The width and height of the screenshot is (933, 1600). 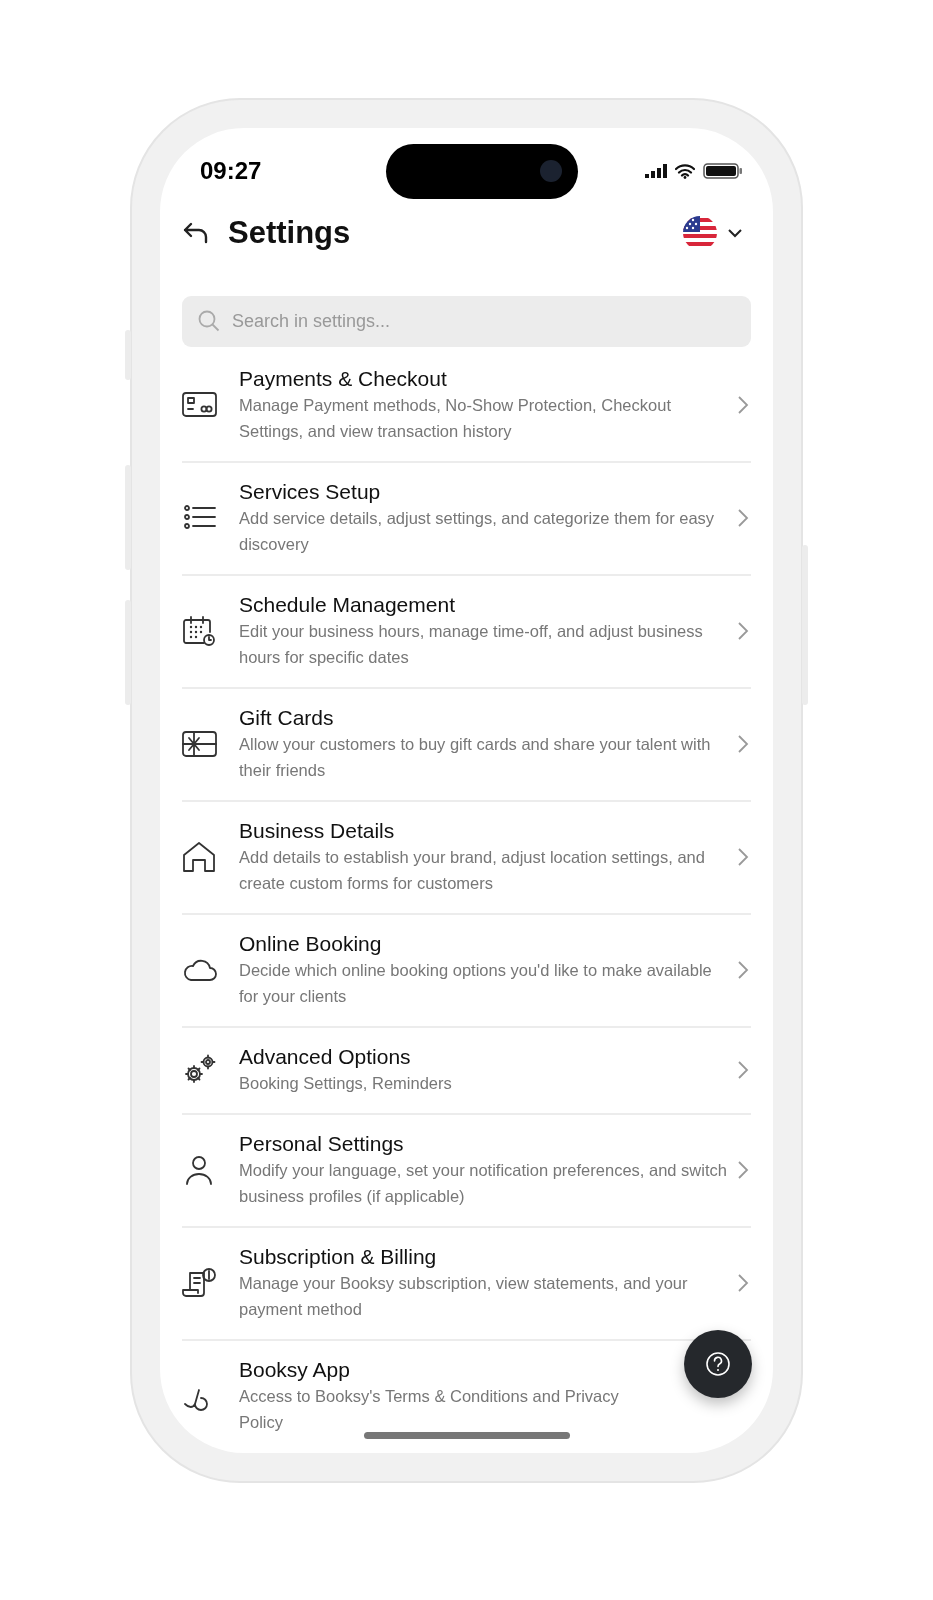 I want to click on item-title: Services Setup, so click(x=310, y=492).